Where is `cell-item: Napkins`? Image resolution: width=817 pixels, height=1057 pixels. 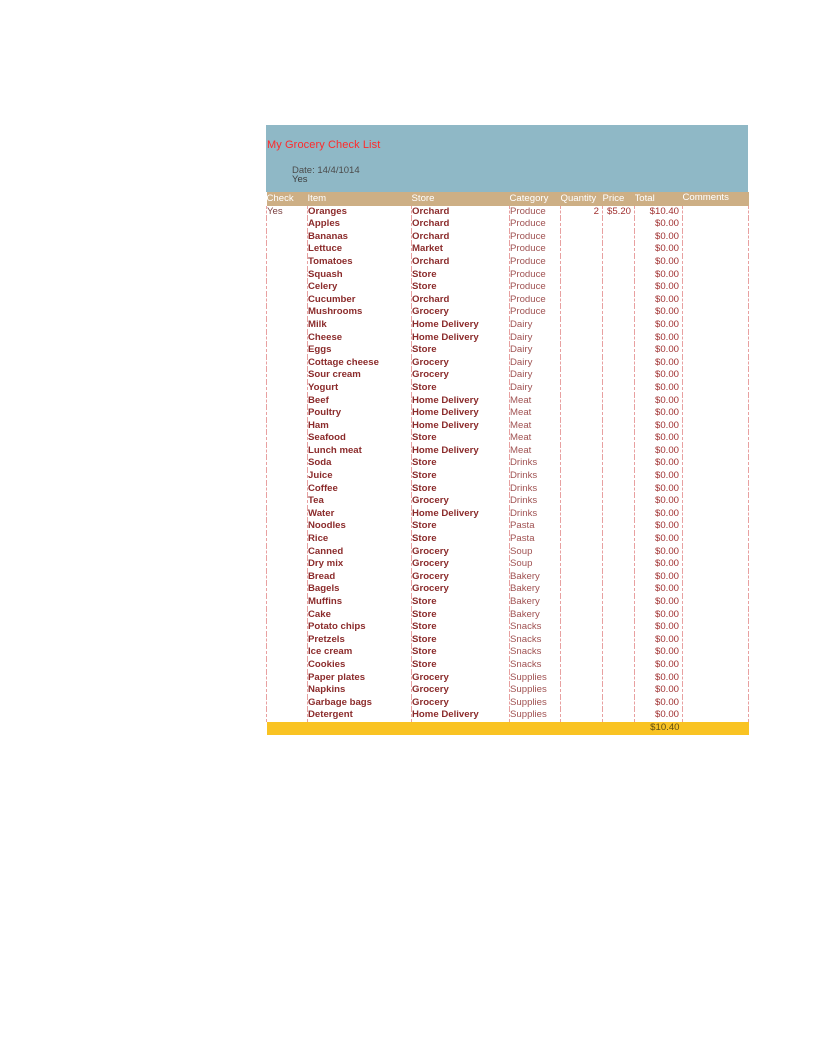
cell-item: Napkins is located at coordinates (359, 690).